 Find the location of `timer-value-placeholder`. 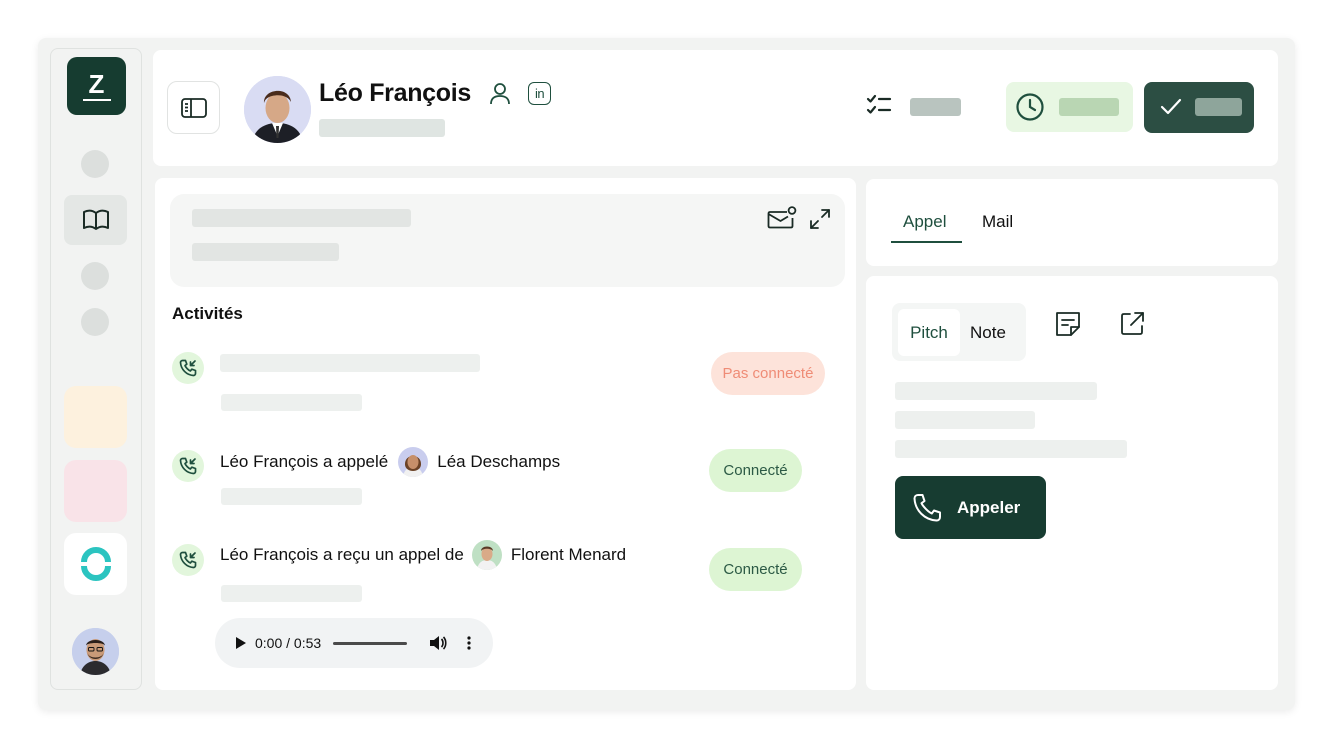

timer-value-placeholder is located at coordinates (1089, 107).